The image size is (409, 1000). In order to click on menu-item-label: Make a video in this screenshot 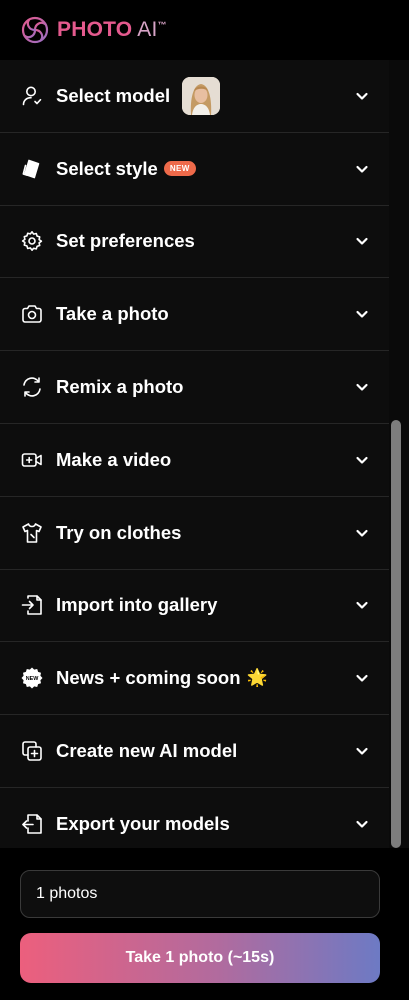, I will do `click(114, 459)`.